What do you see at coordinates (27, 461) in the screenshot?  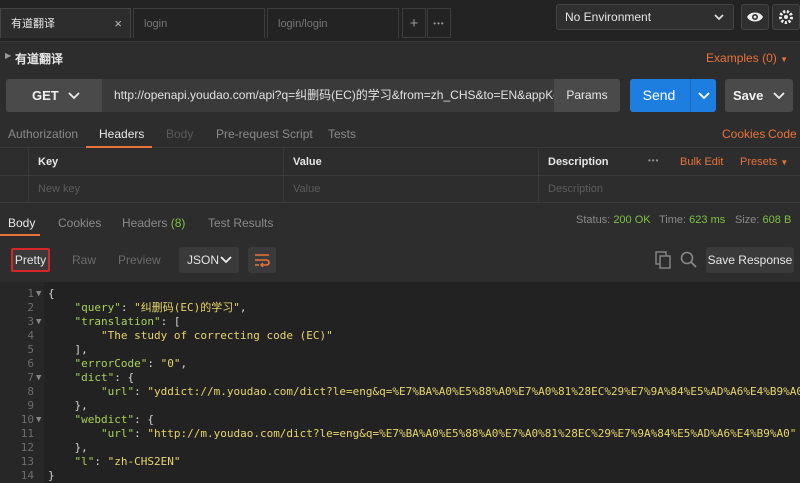 I see `line-number: 13` at bounding box center [27, 461].